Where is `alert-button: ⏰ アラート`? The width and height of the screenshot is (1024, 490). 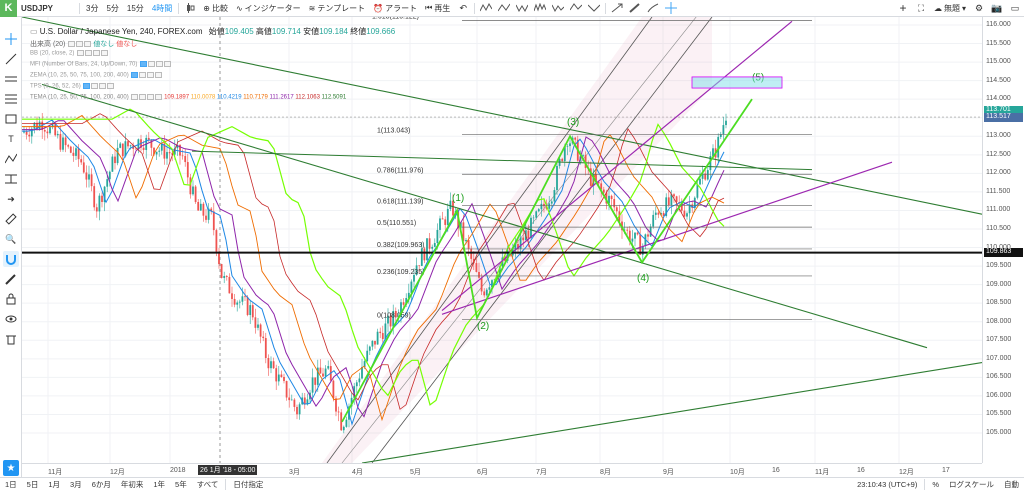 alert-button: ⏰ アラート is located at coordinates (395, 8).